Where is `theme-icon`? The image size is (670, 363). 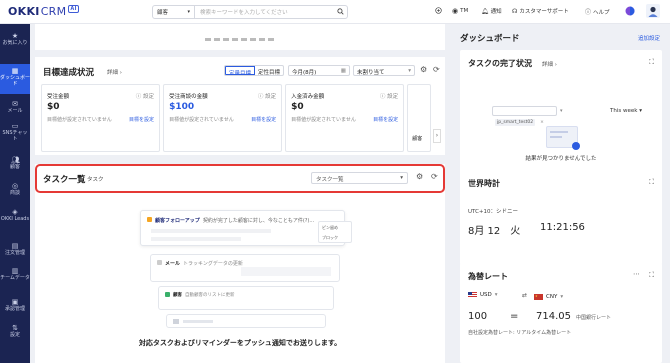 theme-icon is located at coordinates (630, 11).